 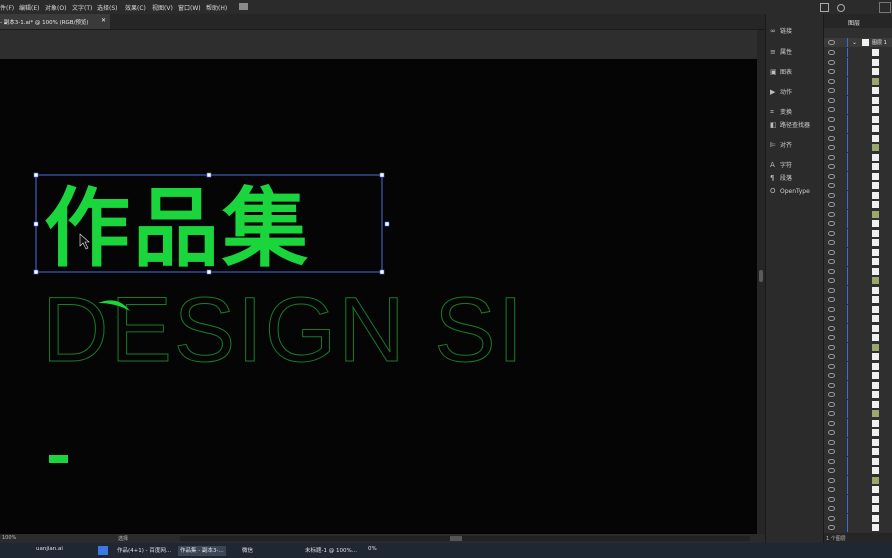 I want to click on menu-edit: 编辑(E), so click(x=29, y=7).